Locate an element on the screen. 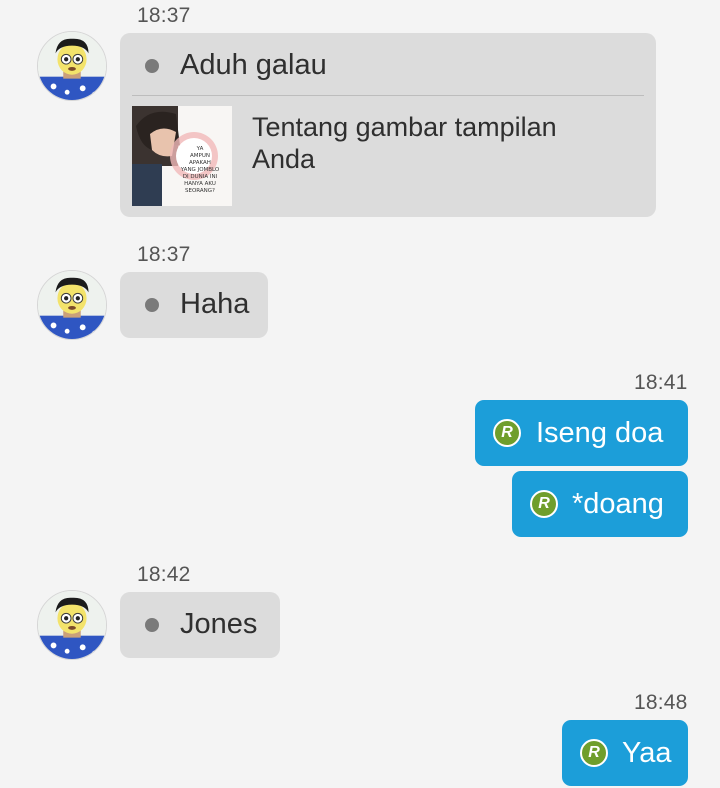  outgoing-message-bubble: R *doang is located at coordinates (600, 504).